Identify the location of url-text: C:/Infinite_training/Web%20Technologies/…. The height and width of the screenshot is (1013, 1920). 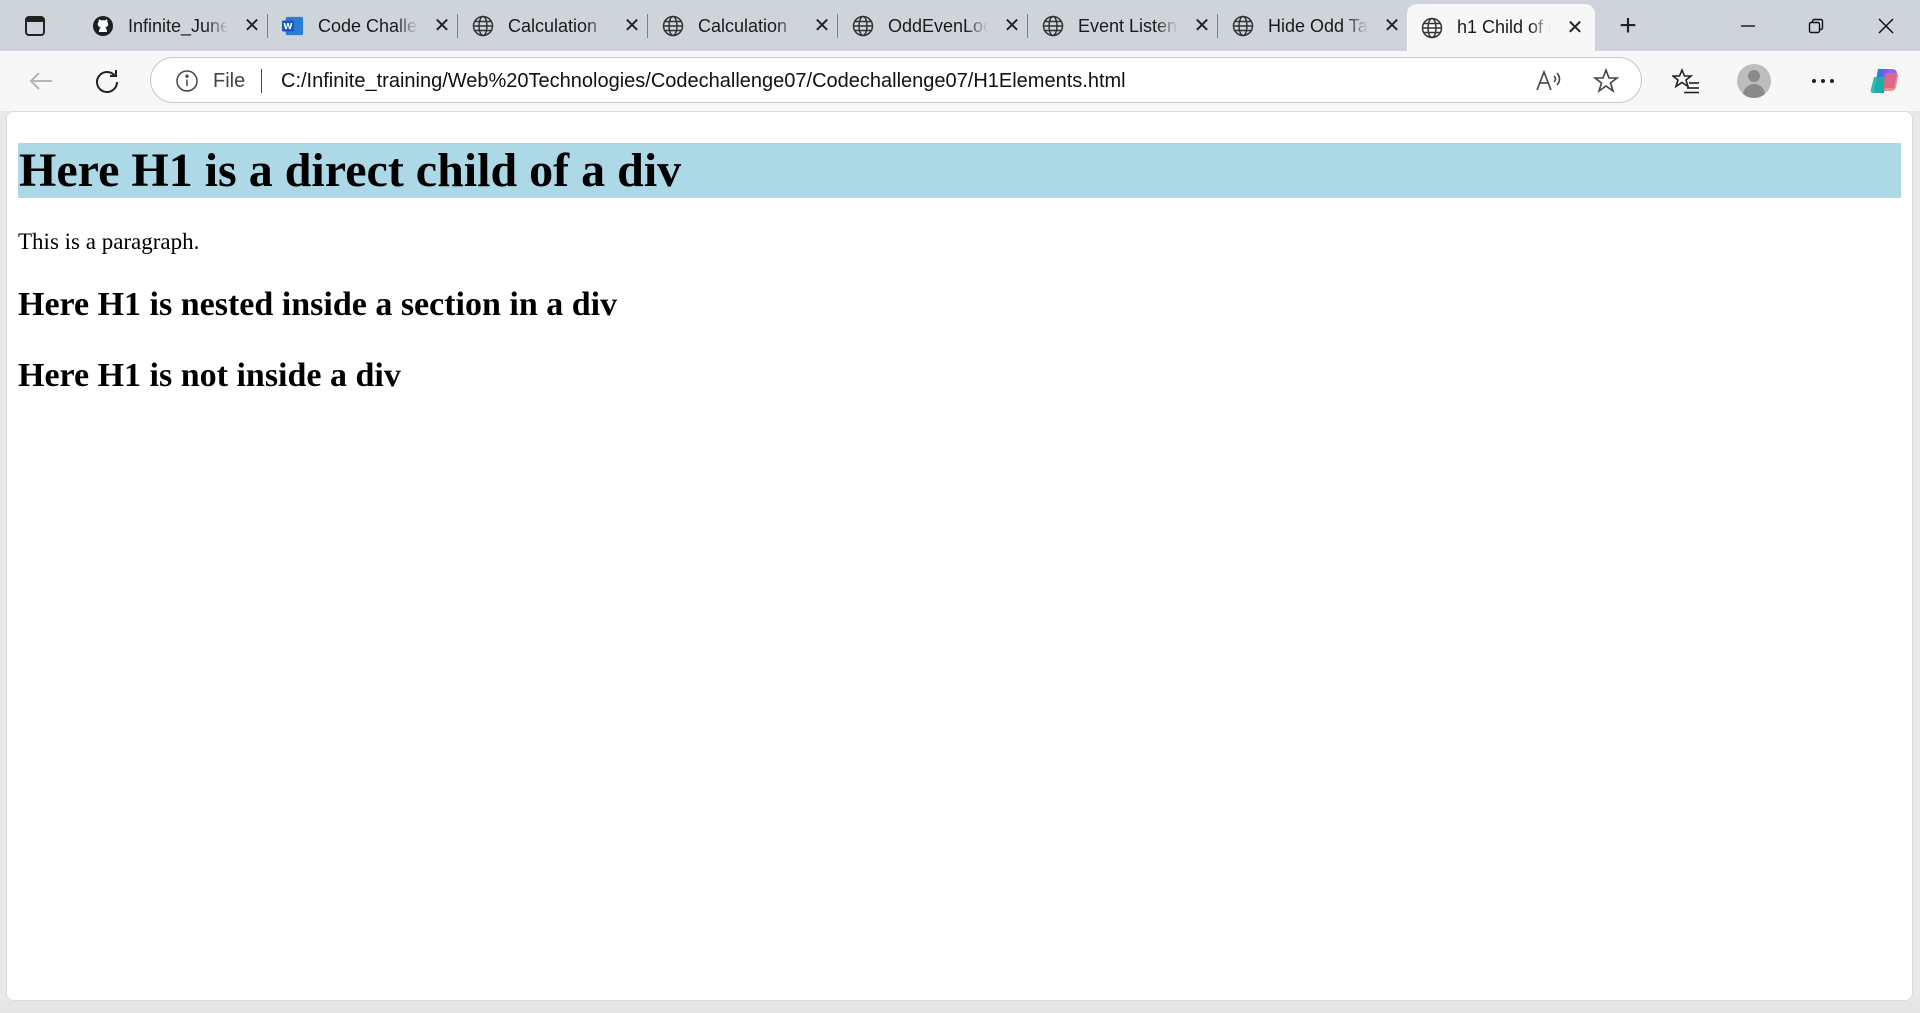
(703, 81).